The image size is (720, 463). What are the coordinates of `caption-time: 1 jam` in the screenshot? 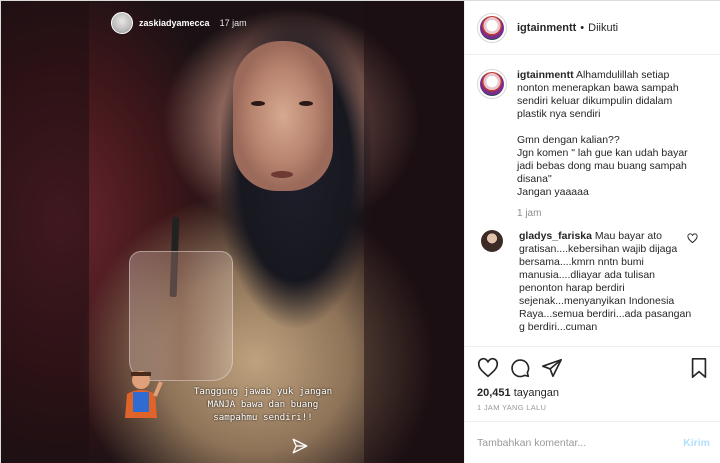 It's located at (605, 213).